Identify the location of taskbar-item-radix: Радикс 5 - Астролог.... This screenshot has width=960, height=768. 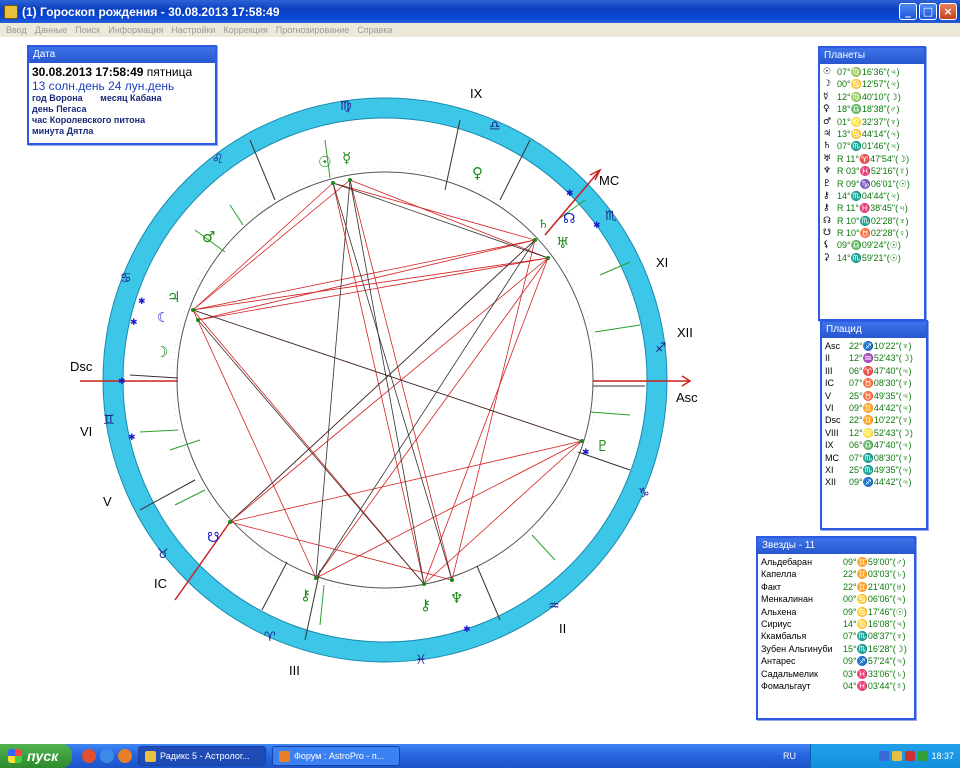
(202, 756).